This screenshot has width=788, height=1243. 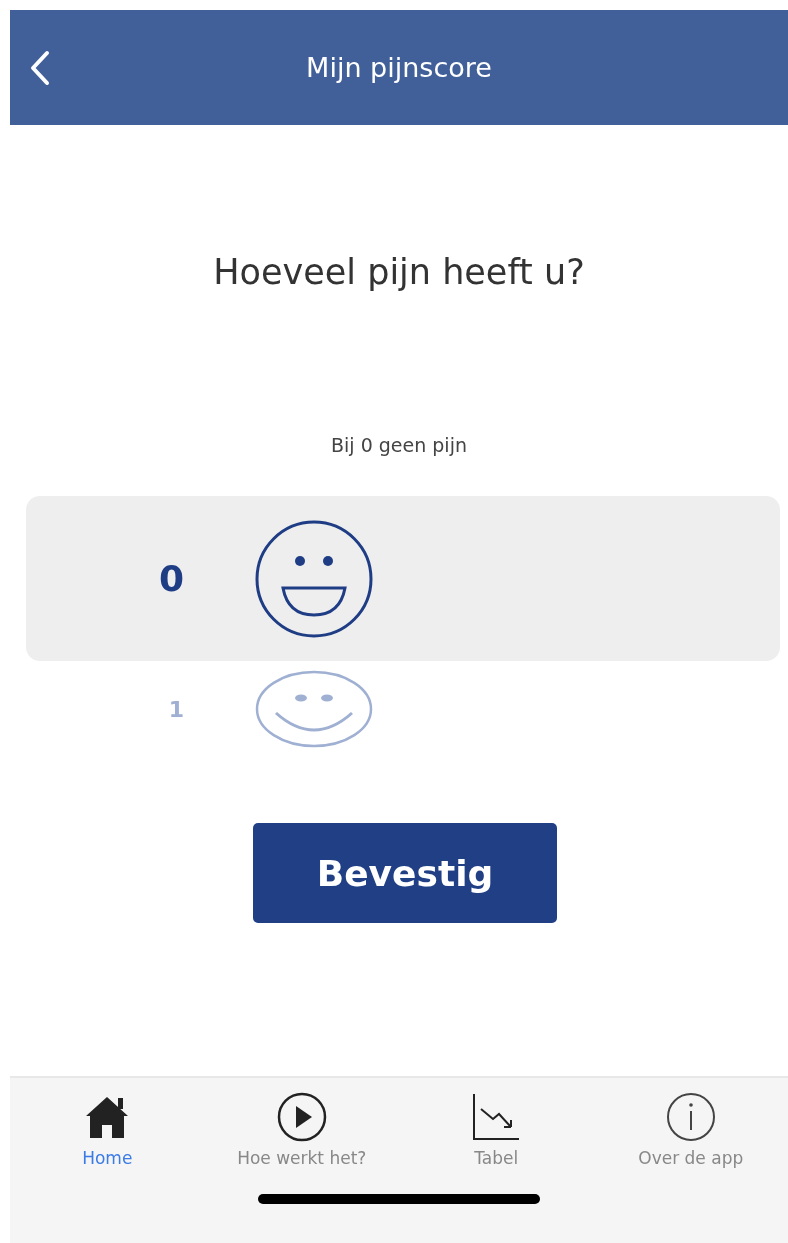 What do you see at coordinates (40, 68) in the screenshot?
I see `back-icon` at bounding box center [40, 68].